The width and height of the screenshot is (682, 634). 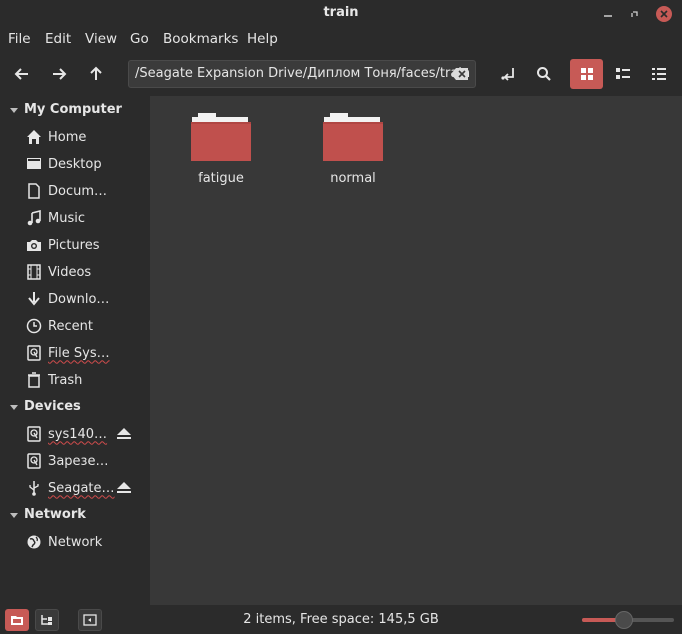 I want to click on compact-view-button, so click(x=659, y=74).